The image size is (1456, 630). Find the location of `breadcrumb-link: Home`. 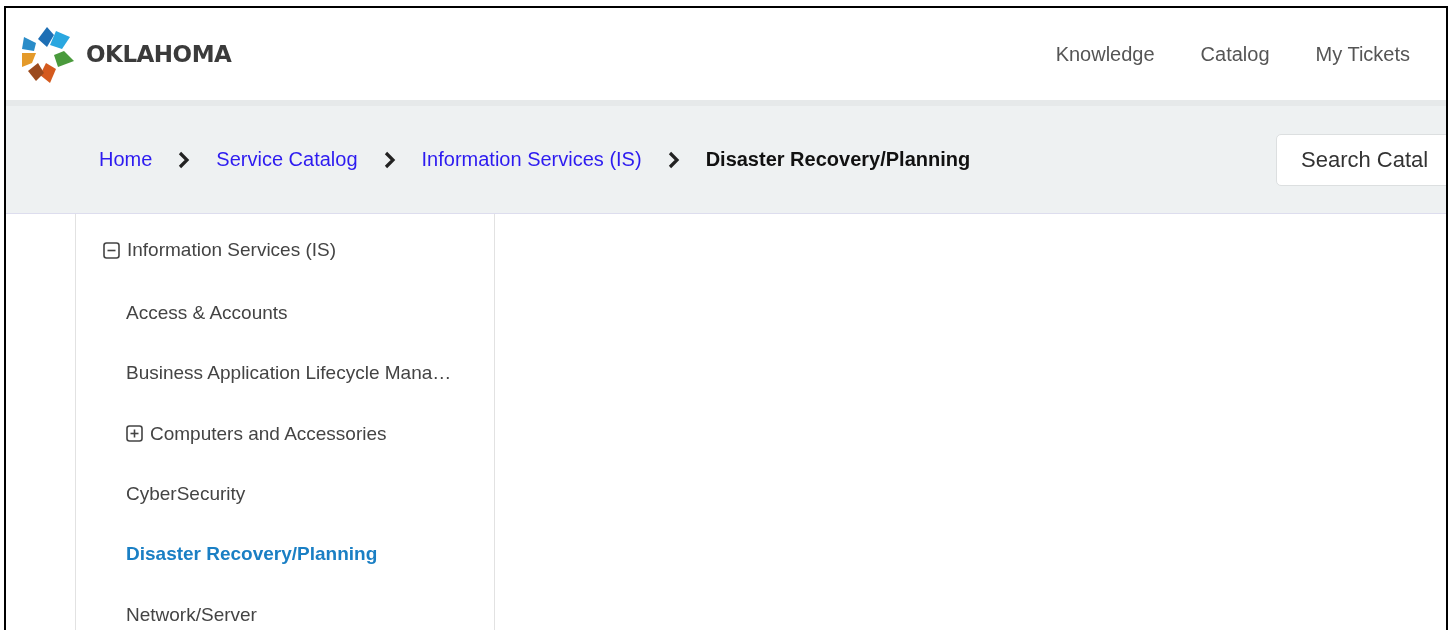

breadcrumb-link: Home is located at coordinates (126, 159).